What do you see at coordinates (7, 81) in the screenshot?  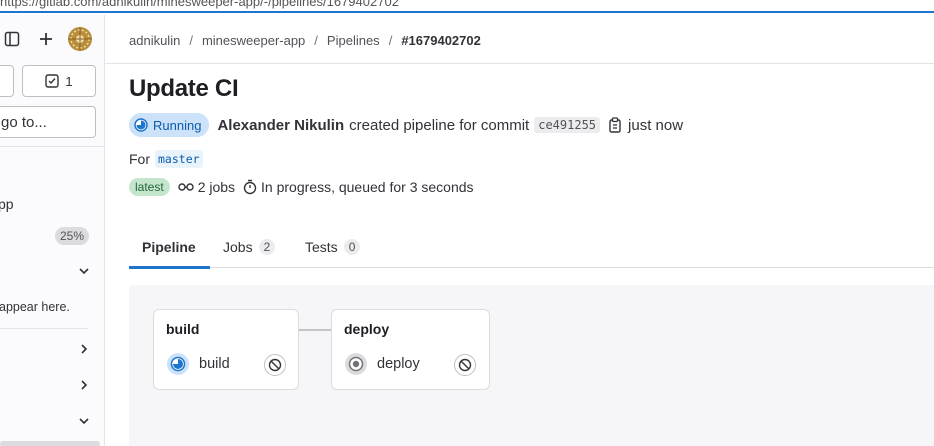 I see `sidebar-issues-button` at bounding box center [7, 81].